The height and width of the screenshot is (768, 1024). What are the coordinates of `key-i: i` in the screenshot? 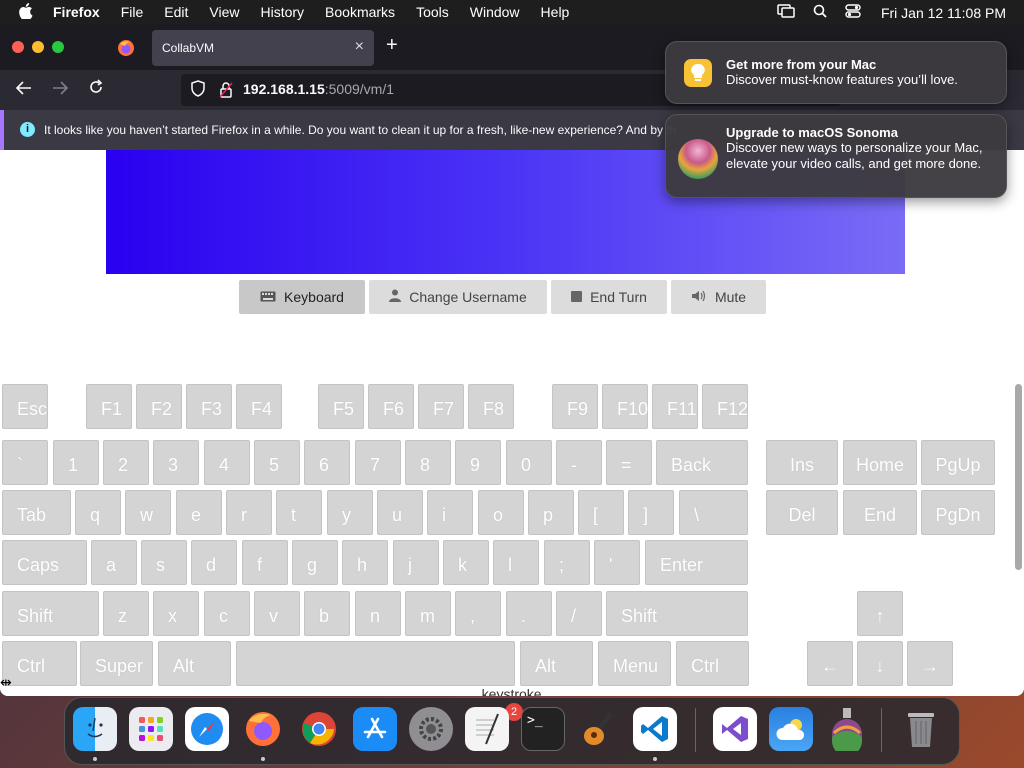 It's located at (450, 512).